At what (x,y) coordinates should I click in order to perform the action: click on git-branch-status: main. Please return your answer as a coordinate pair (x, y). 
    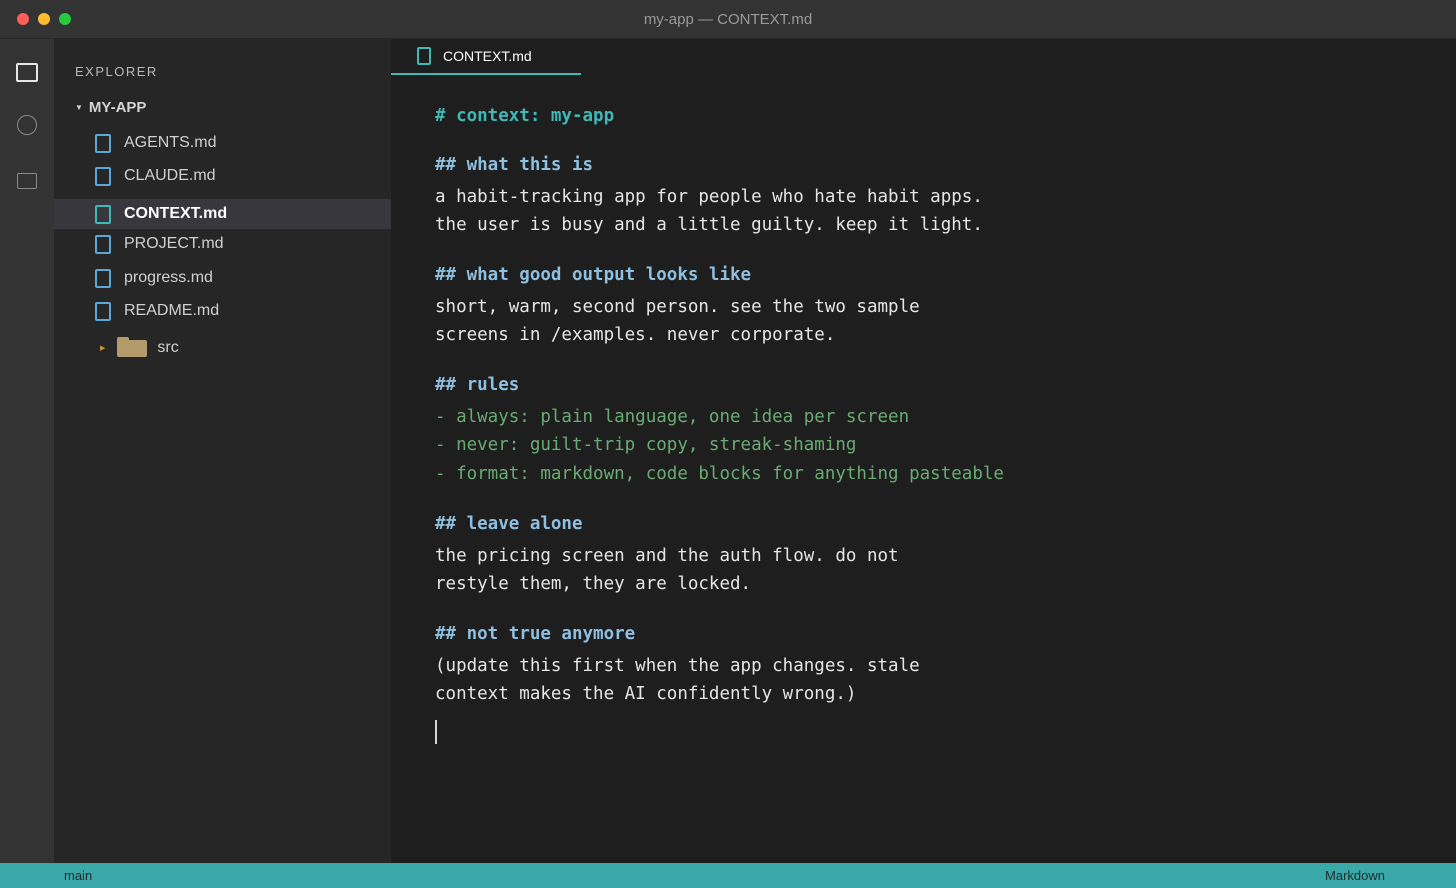
    Looking at the image, I should click on (78, 875).